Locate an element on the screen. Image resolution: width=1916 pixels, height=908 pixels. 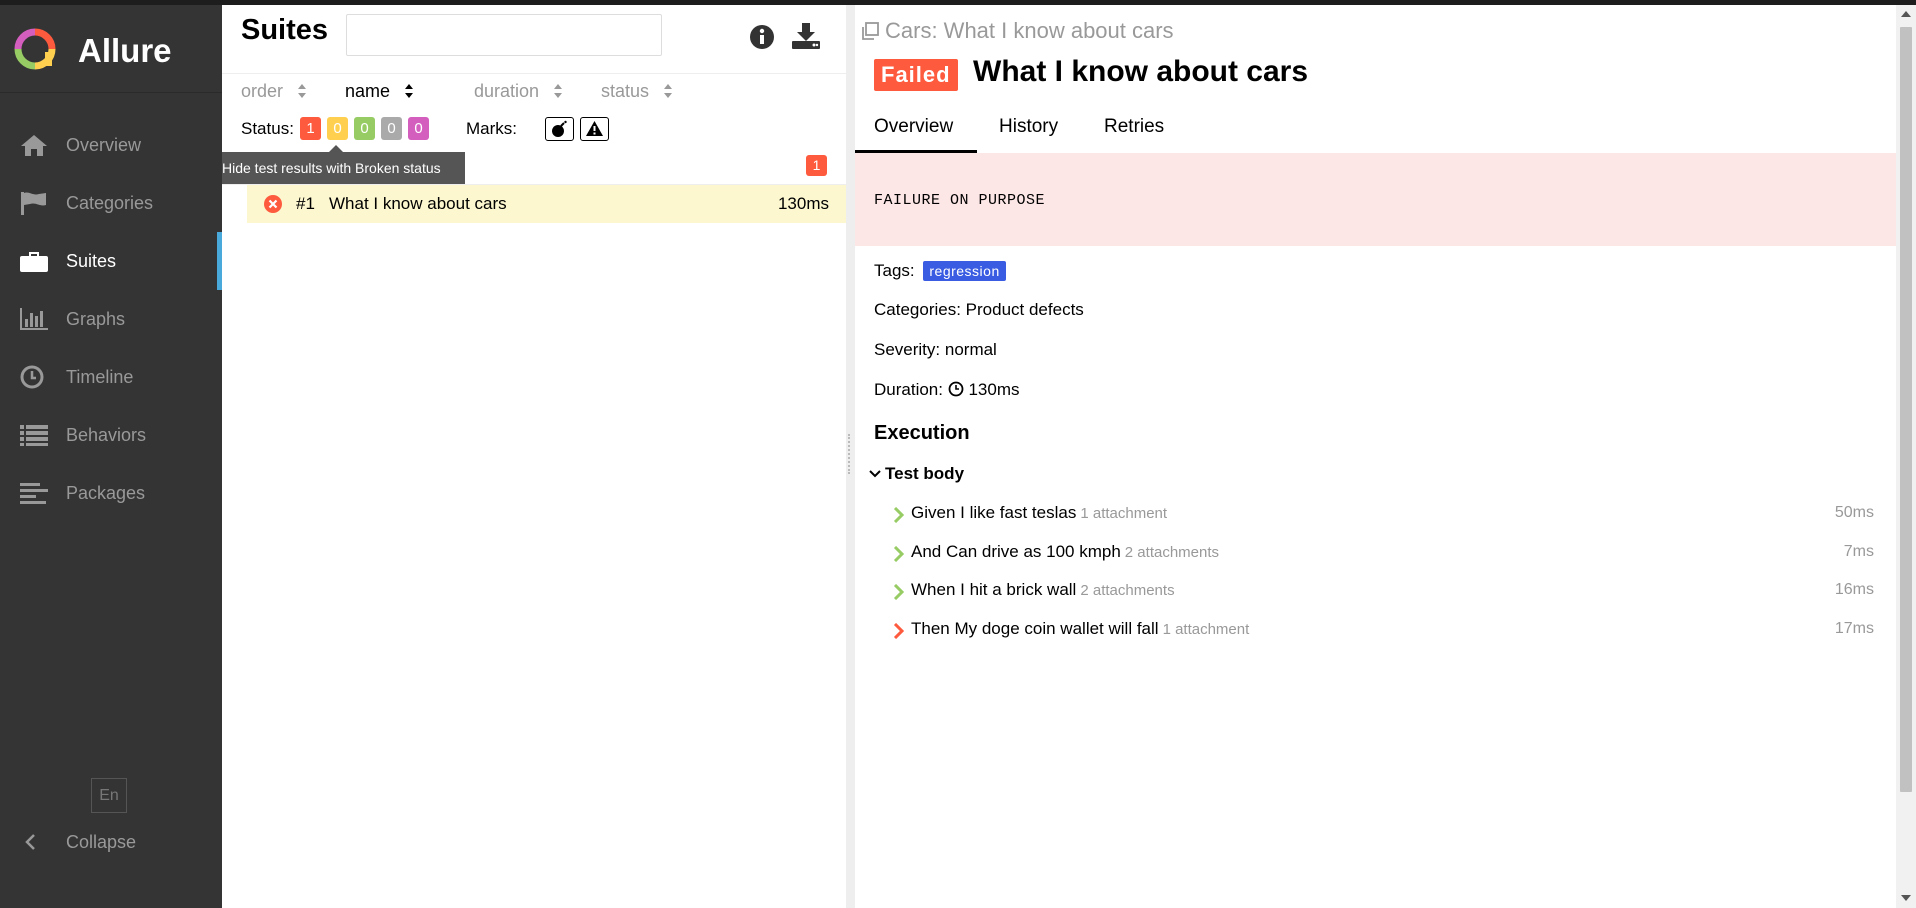
sidebar-item-overview: Overview is located at coordinates (111, 145).